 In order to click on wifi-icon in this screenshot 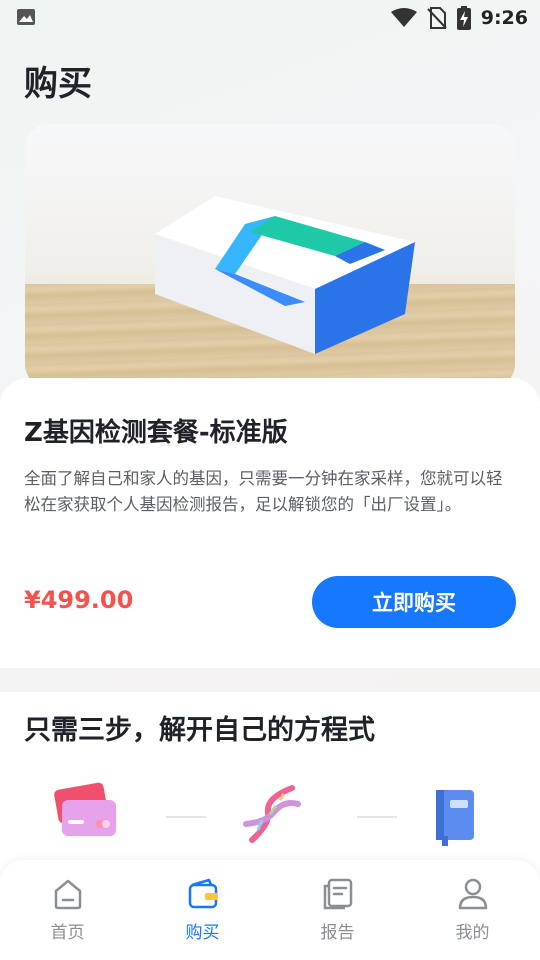, I will do `click(403, 17)`.